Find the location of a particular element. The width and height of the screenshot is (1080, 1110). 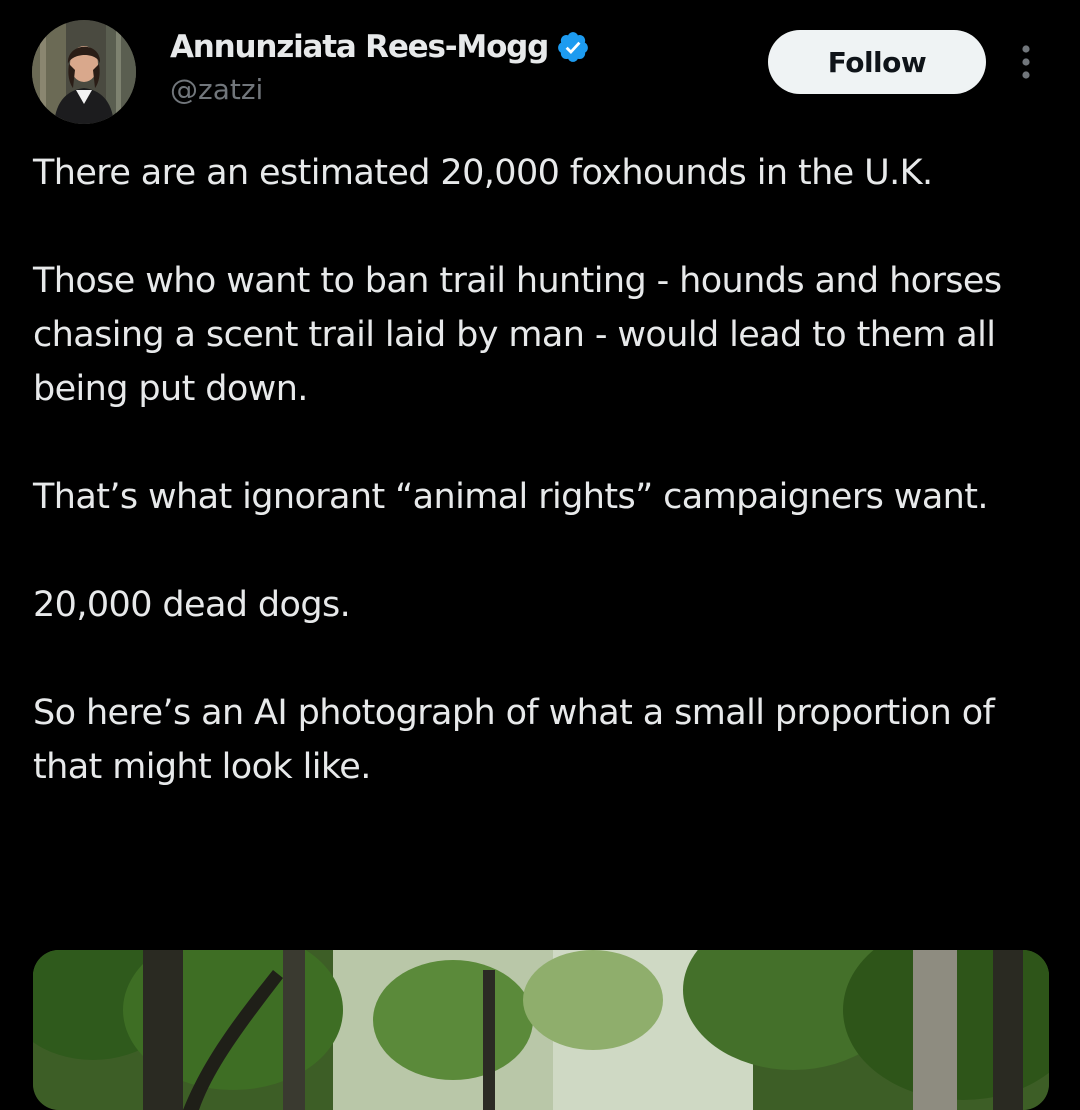

tweet-media-image is located at coordinates (541, 1030).